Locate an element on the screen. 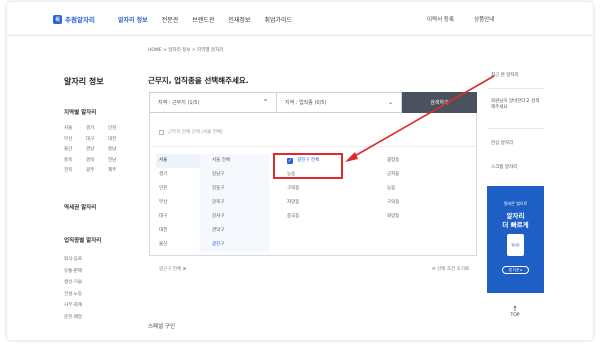  sidebar-industry-list: 외식·음료 유통·판매 생산·기술 건설·노동 사무·회계 운전·배달 is located at coordinates (73, 289).